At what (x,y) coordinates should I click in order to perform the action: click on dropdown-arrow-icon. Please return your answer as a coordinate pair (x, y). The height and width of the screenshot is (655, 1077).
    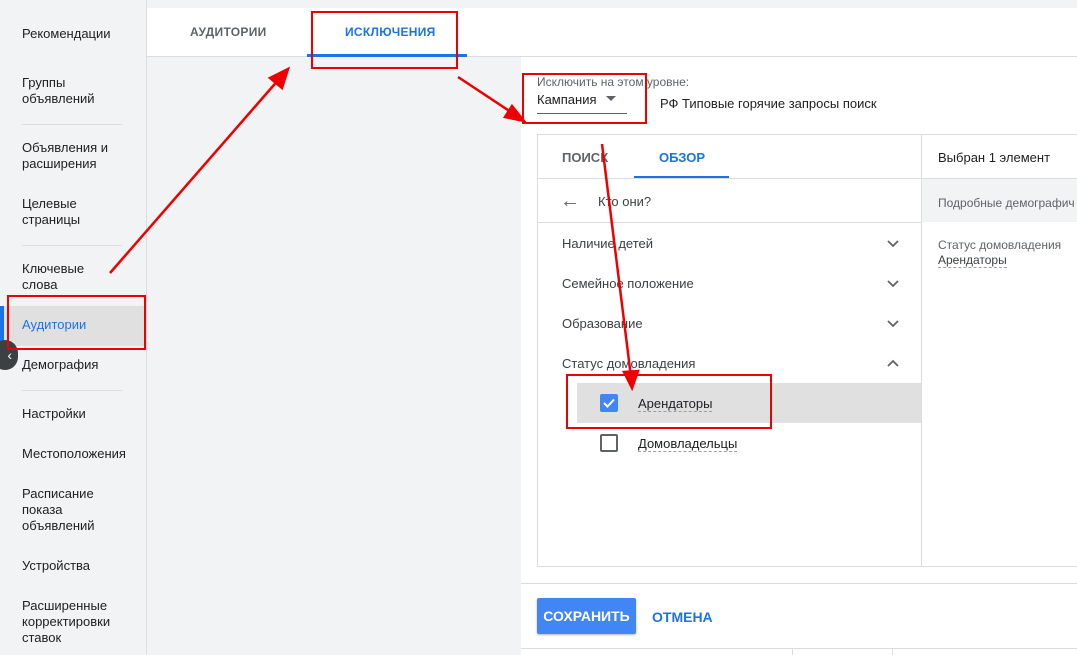
    Looking at the image, I should click on (611, 98).